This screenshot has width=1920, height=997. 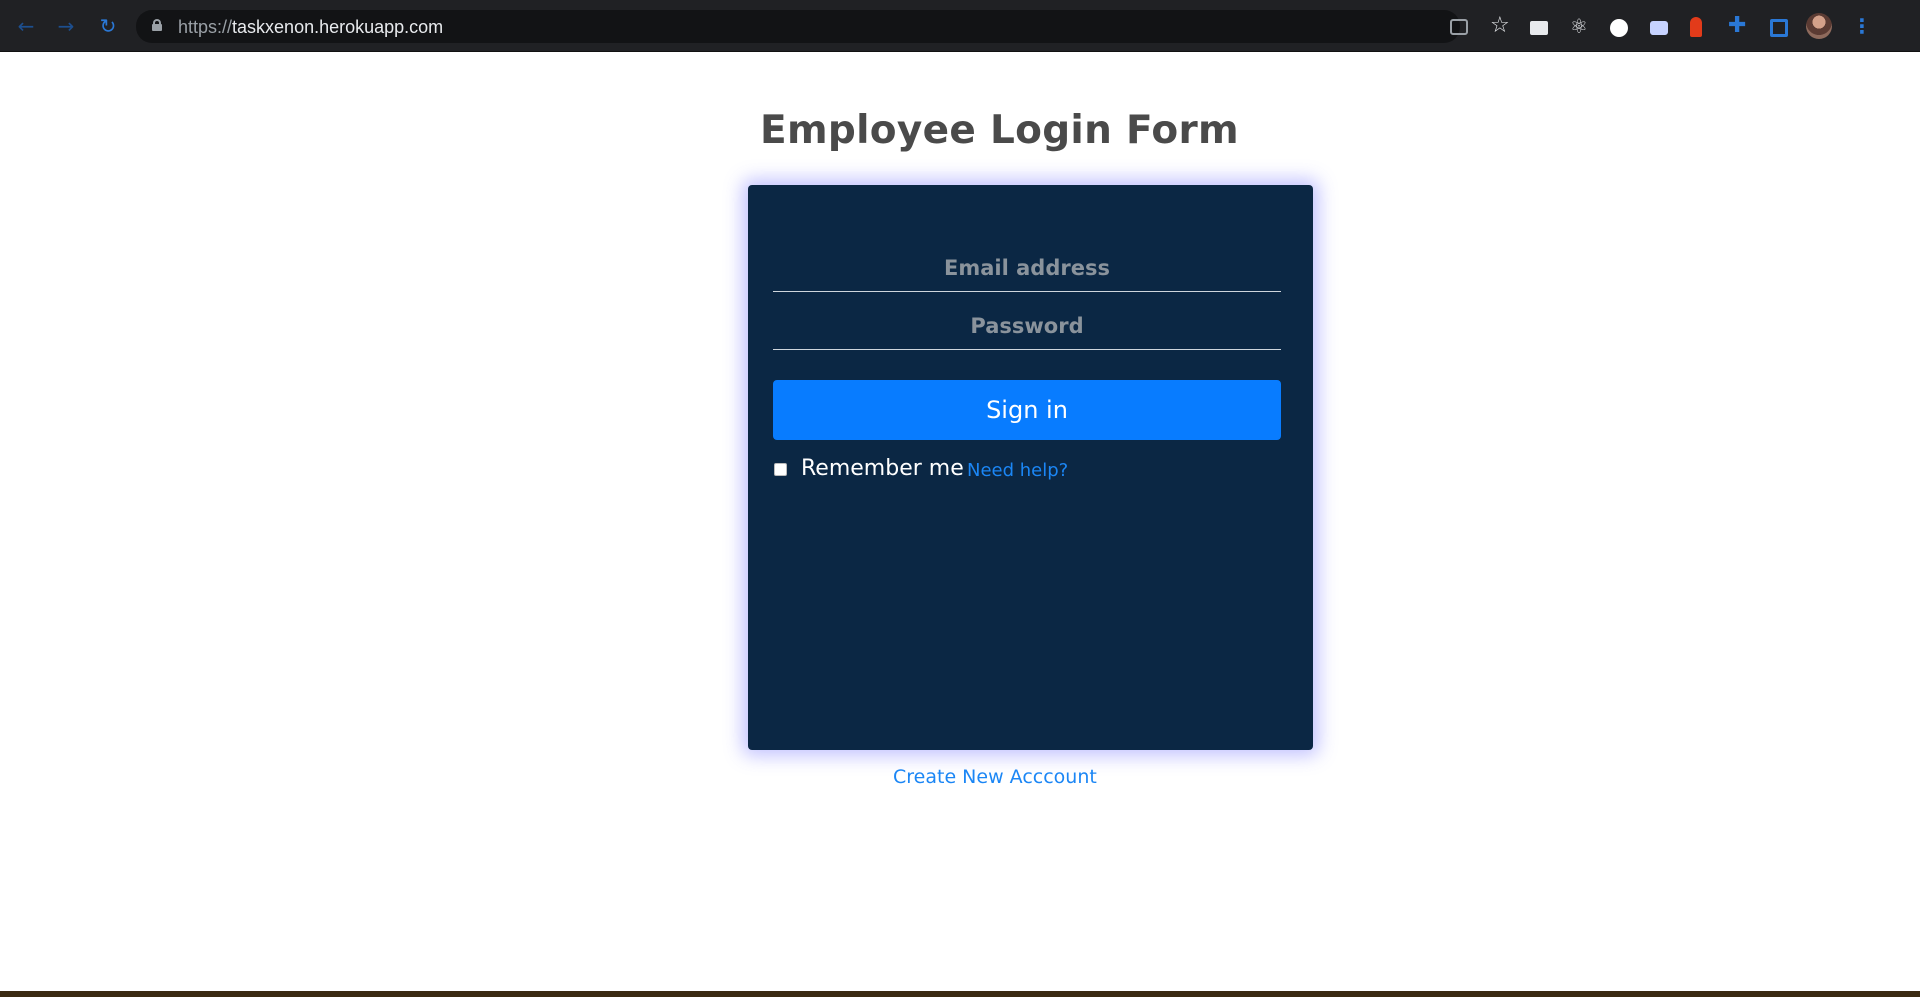 I want to click on camera-extension-icon, so click(x=1659, y=28).